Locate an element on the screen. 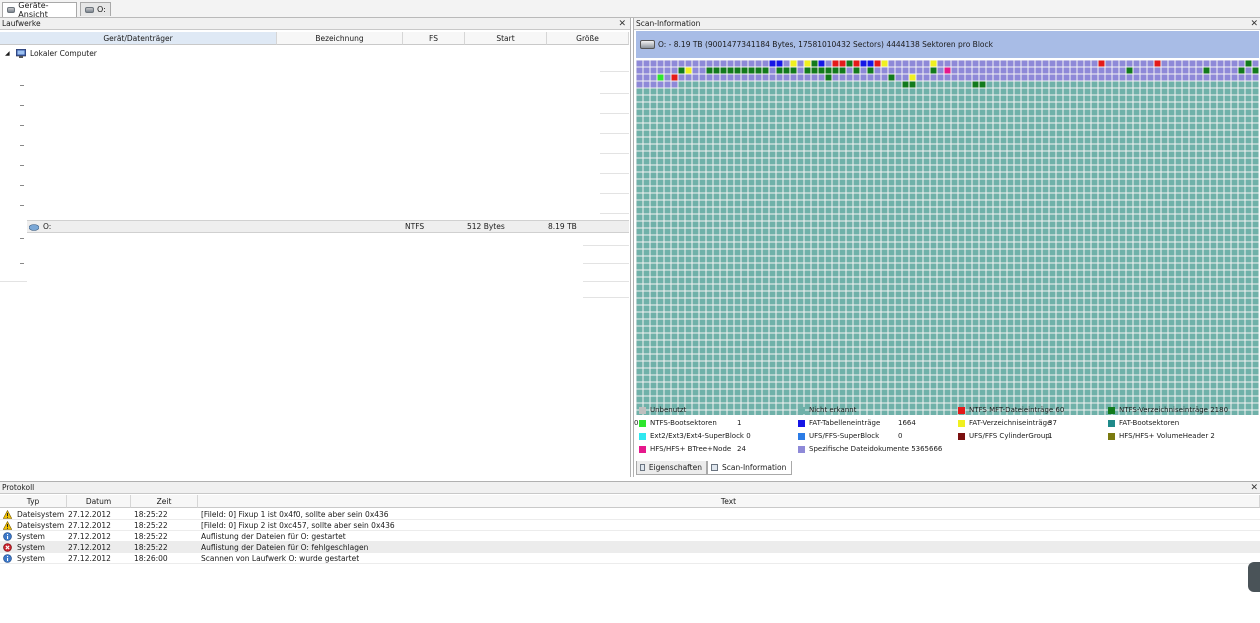 The image size is (1260, 623). tab-devices-view: Geräte-Ansicht is located at coordinates (39, 10).